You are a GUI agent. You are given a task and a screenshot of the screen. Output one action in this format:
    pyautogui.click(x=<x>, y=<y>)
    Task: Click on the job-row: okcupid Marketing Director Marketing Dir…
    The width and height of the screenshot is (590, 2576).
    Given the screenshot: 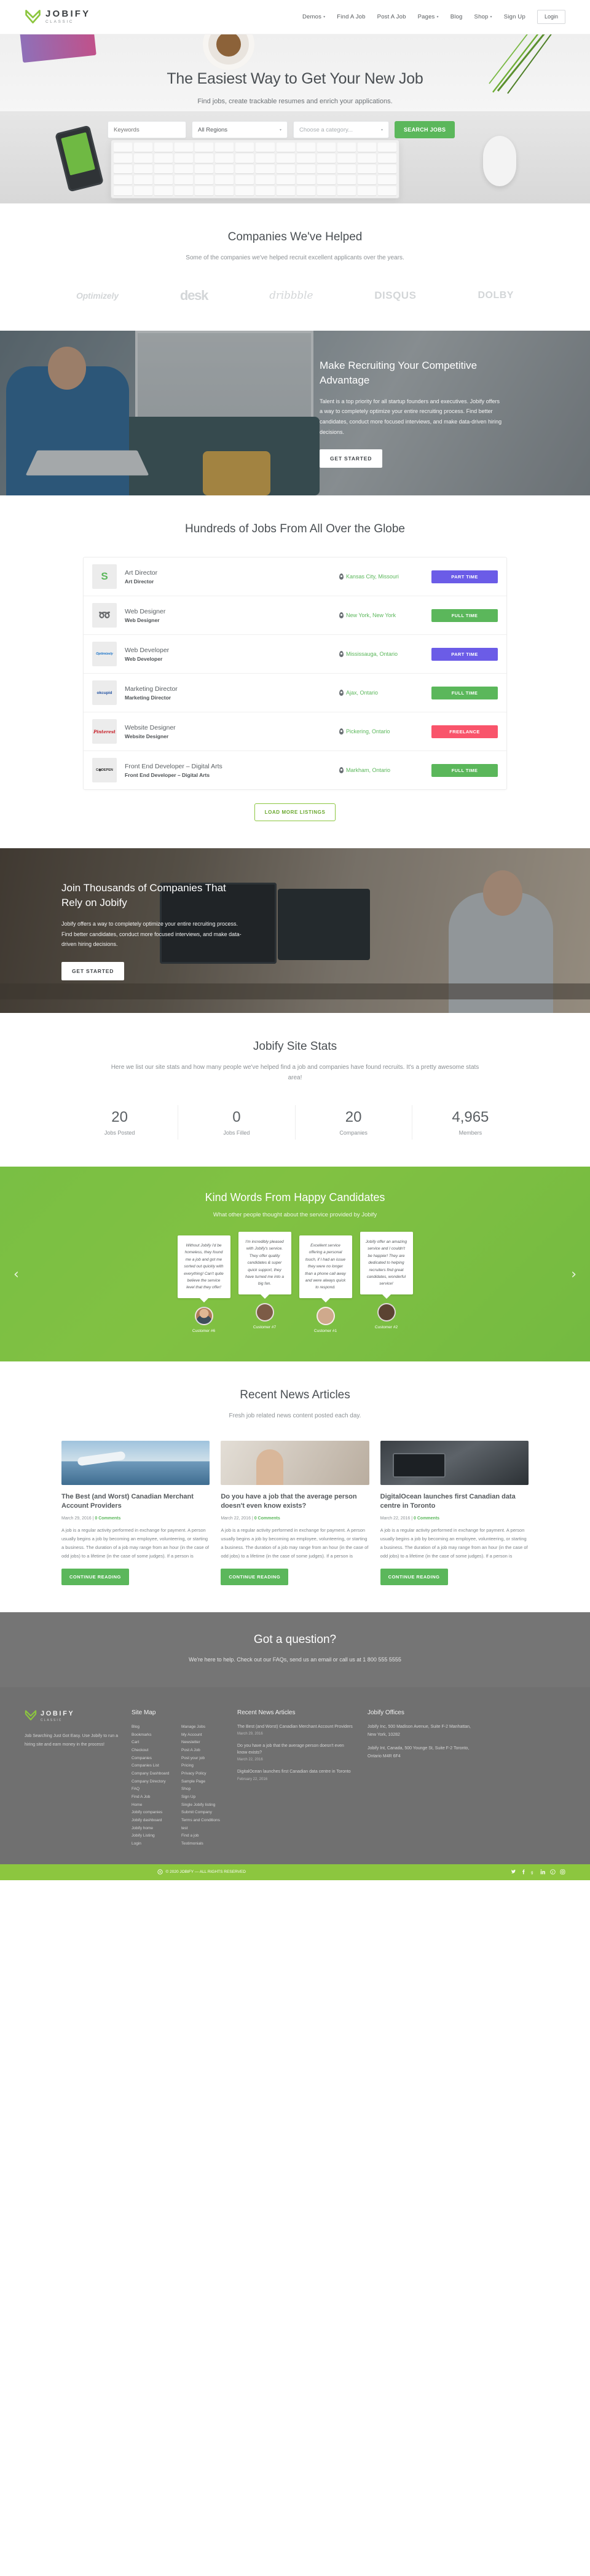 What is the action you would take?
    pyautogui.click(x=295, y=693)
    